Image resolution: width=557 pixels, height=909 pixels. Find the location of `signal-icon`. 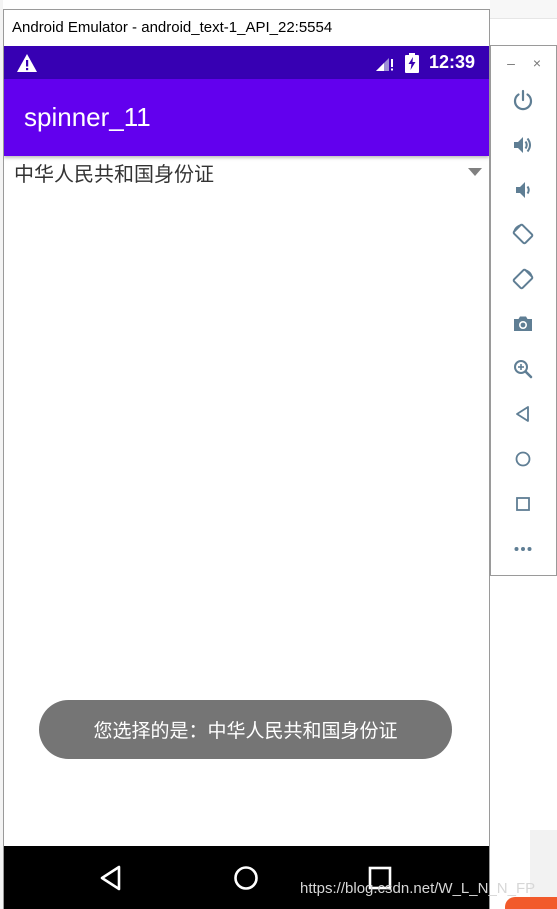

signal-icon is located at coordinates (384, 64).